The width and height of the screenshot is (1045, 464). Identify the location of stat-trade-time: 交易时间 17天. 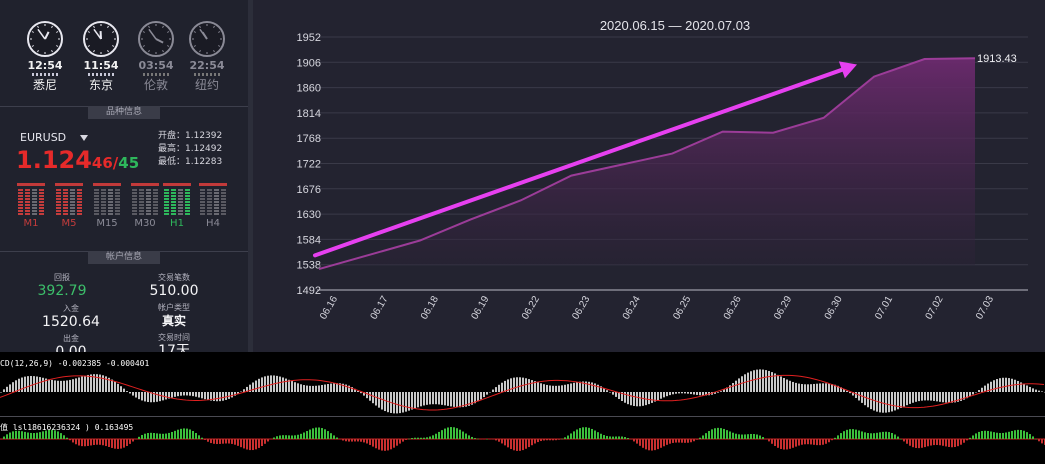
(174, 342).